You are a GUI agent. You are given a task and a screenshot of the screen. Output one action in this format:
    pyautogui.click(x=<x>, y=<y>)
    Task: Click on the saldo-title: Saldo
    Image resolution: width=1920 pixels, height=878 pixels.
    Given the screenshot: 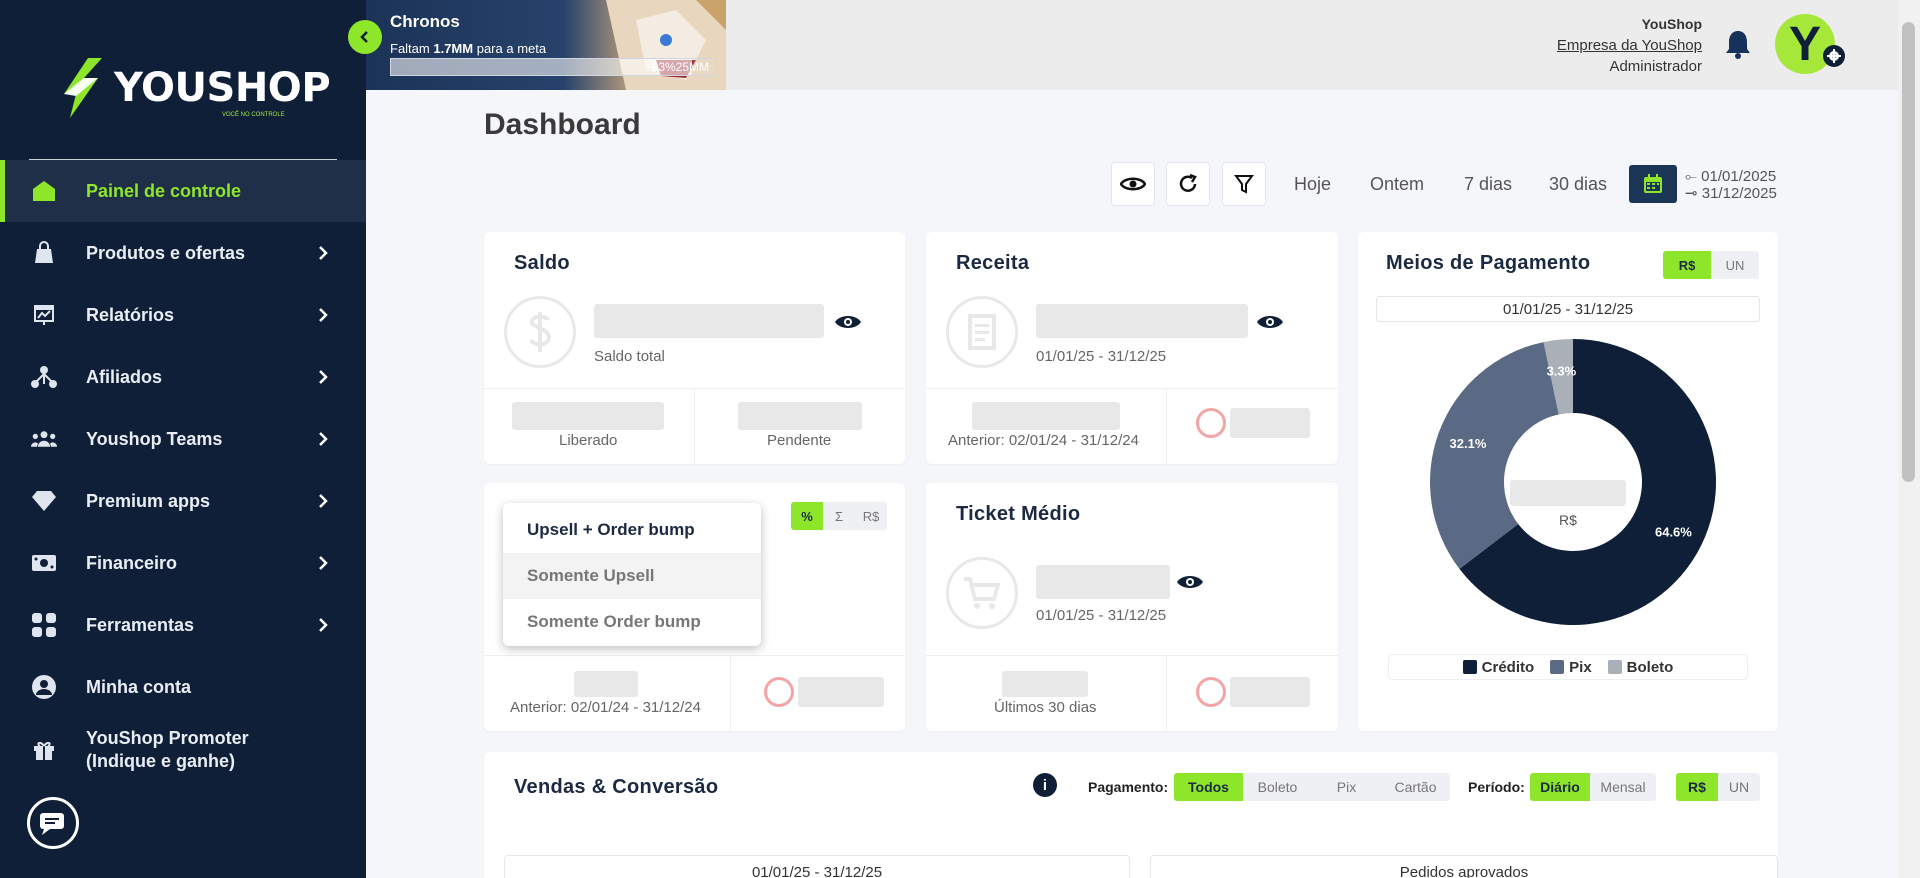 What is the action you would take?
    pyautogui.click(x=542, y=263)
    